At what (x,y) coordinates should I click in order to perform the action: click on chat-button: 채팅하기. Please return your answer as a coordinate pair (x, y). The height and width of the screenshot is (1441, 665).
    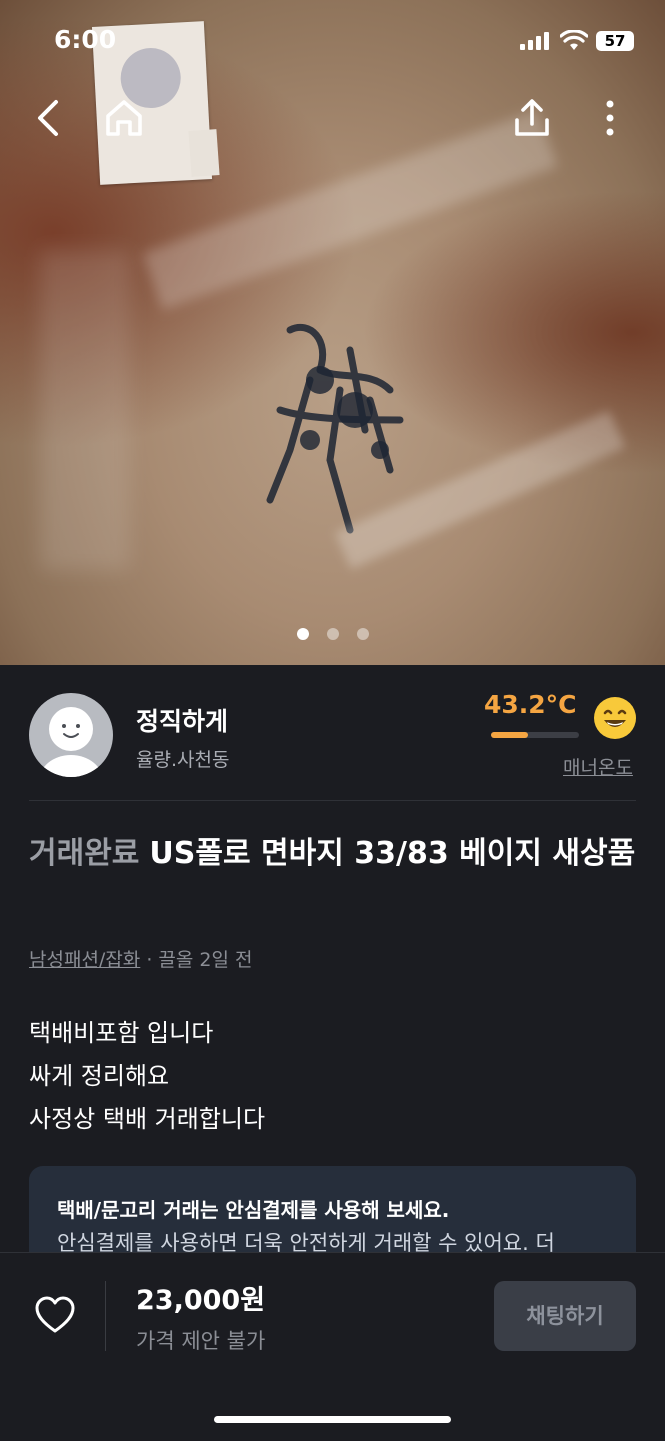
    Looking at the image, I should click on (565, 1316).